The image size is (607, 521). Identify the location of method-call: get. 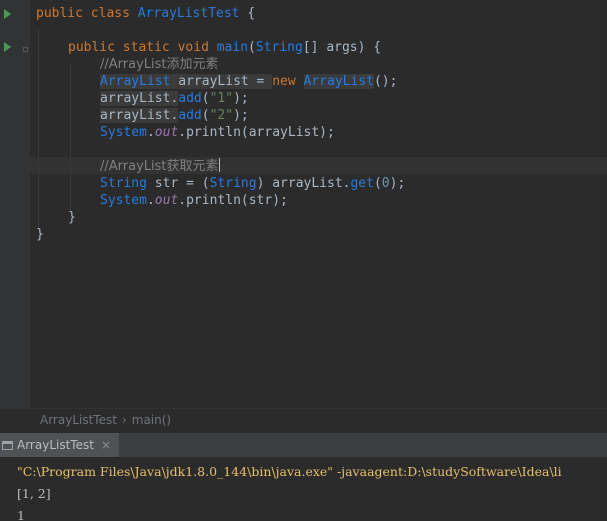
(362, 183).